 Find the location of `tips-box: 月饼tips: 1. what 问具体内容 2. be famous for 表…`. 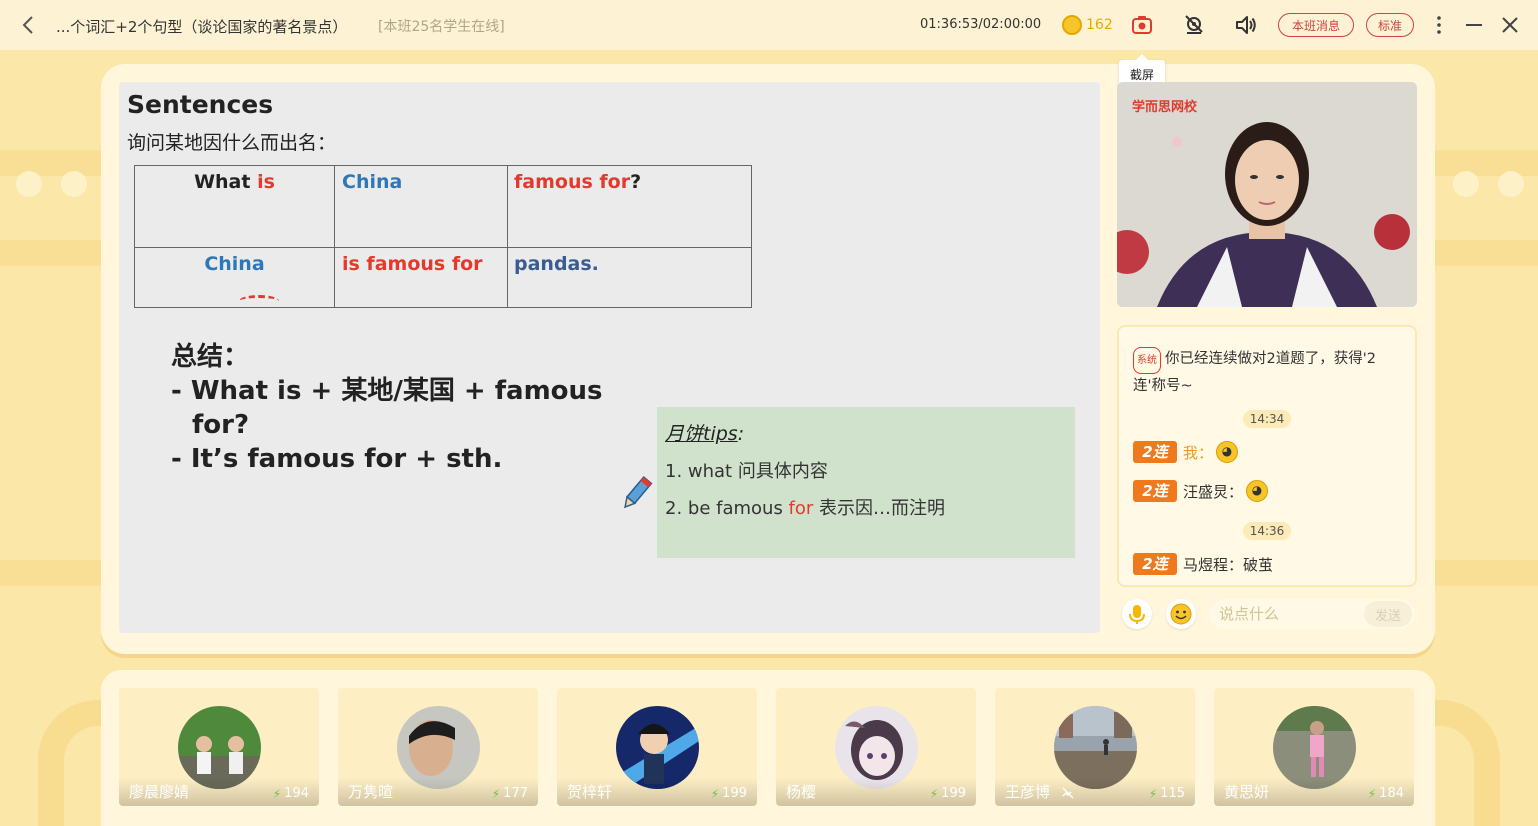

tips-box: 月饼tips: 1. what 问具体内容 2. be famous for 表… is located at coordinates (866, 482).